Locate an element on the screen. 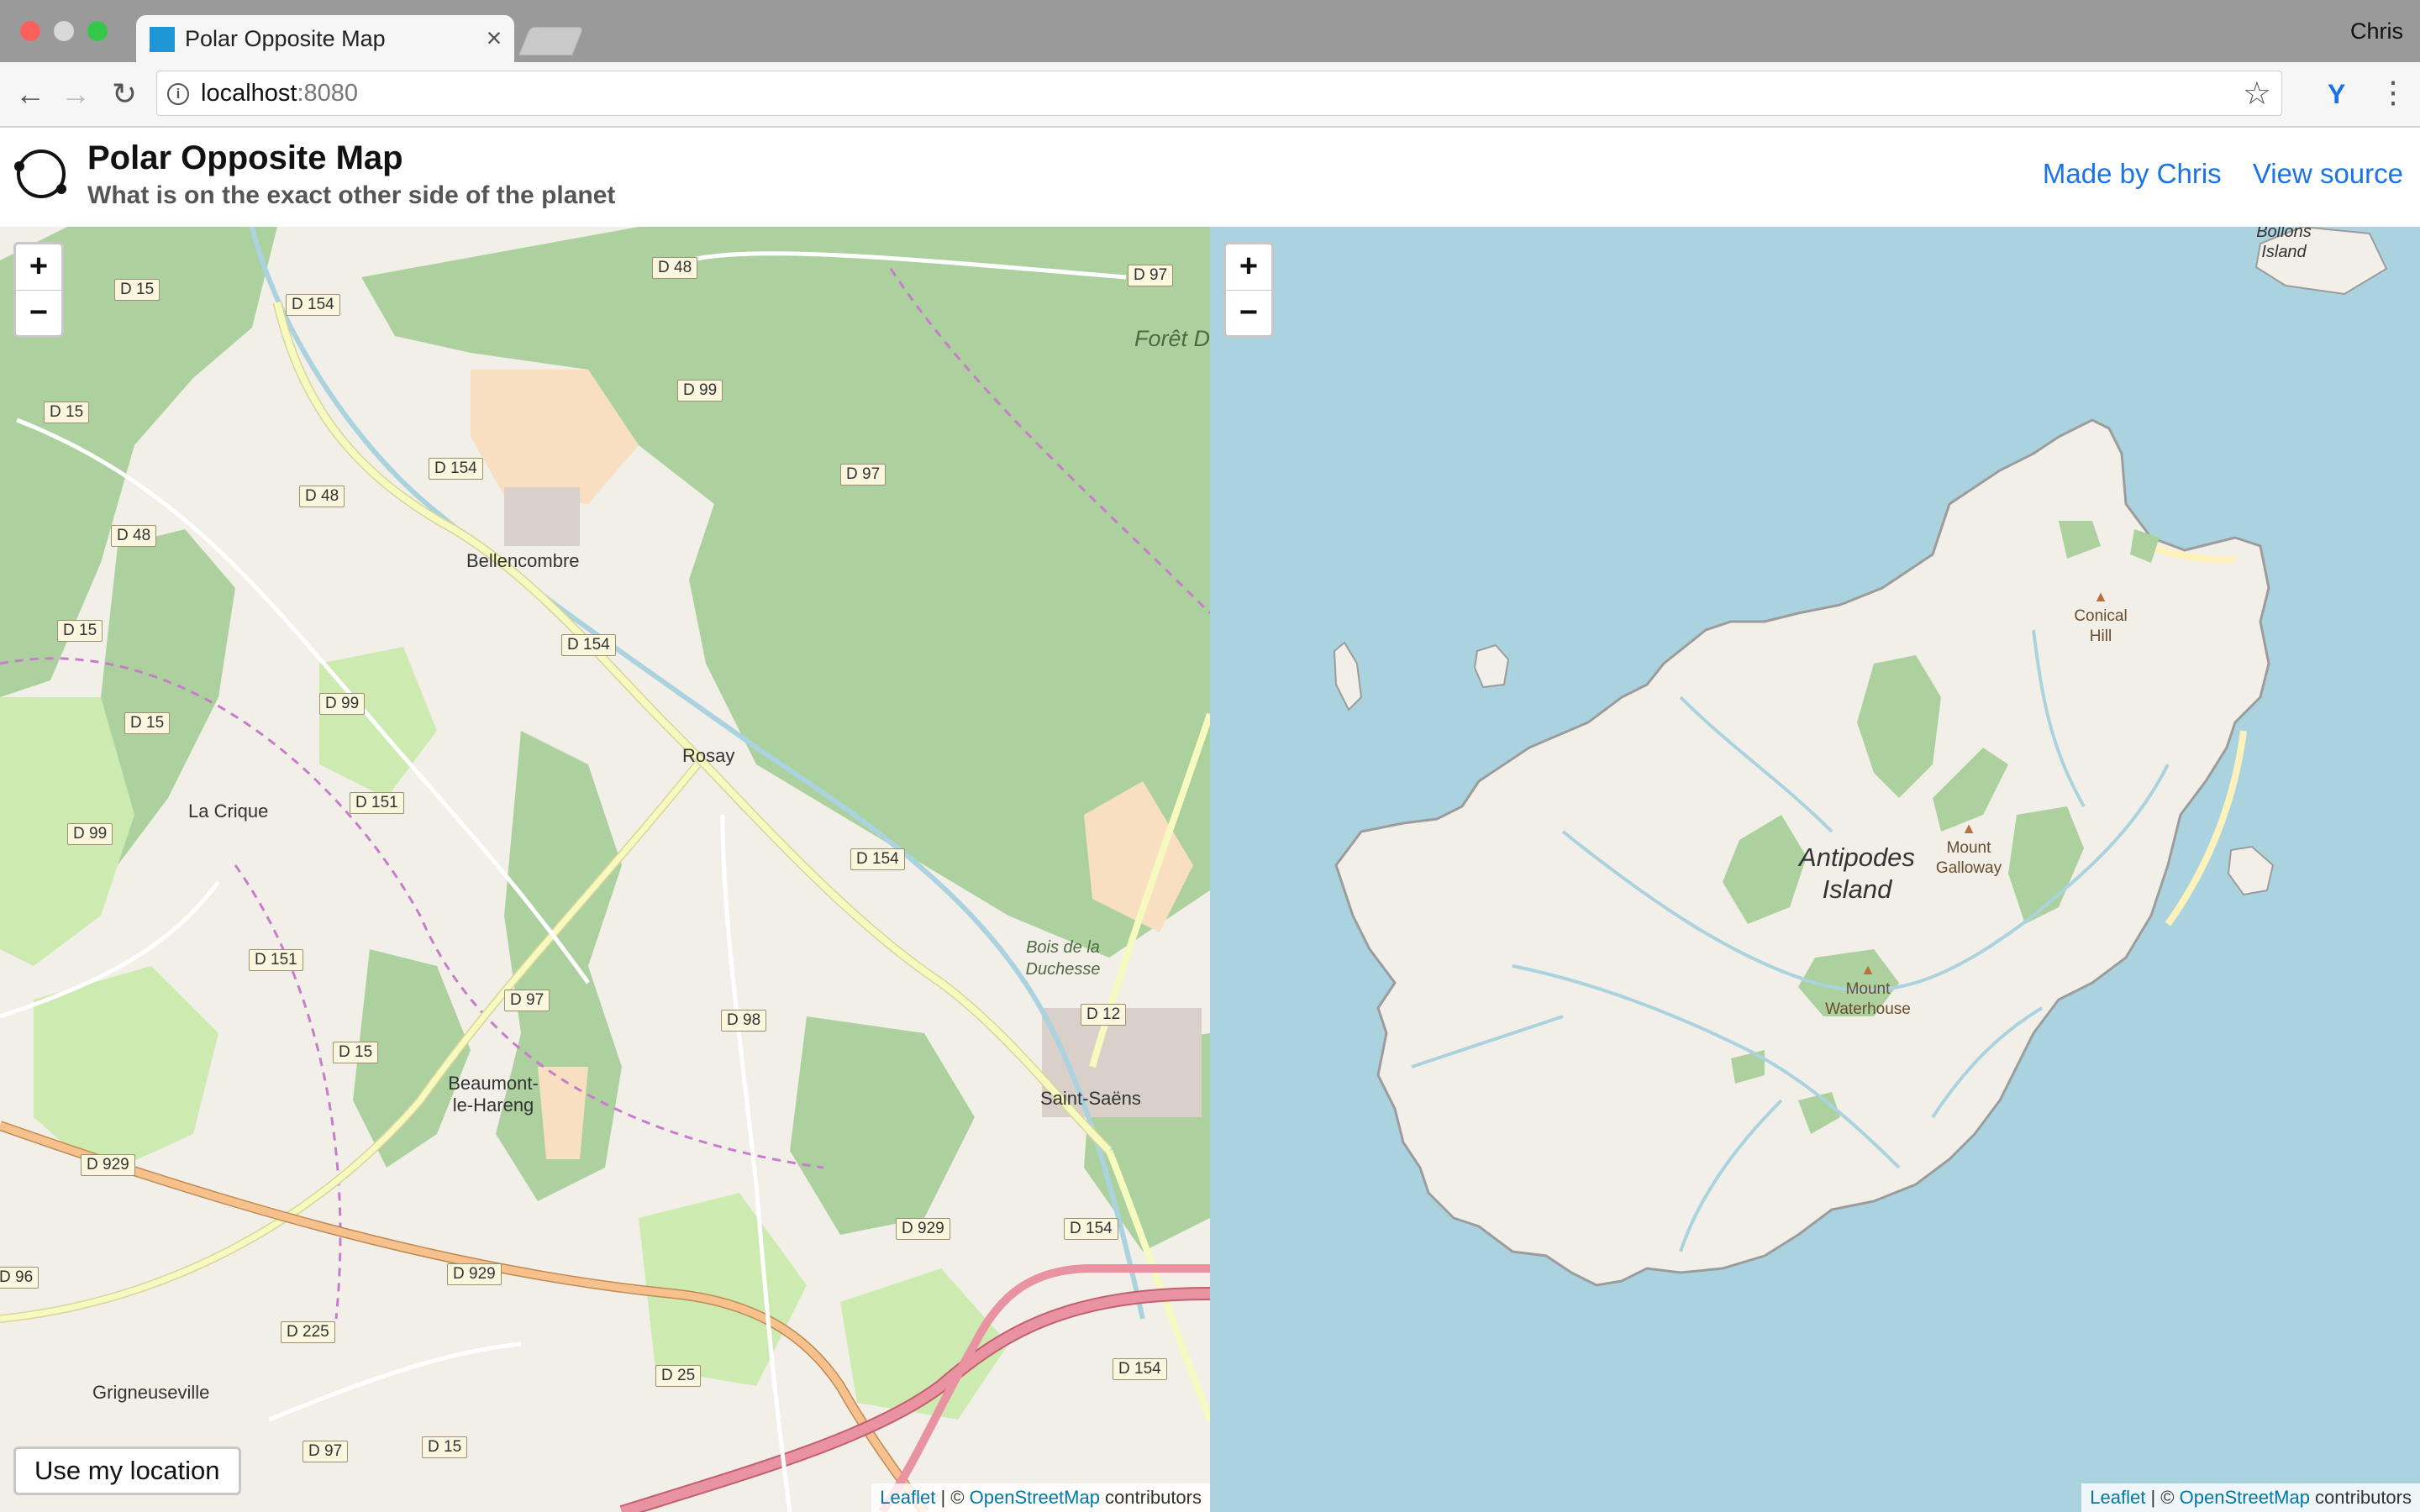 This screenshot has width=2420, height=1512. place-label: Rosay is located at coordinates (708, 755).